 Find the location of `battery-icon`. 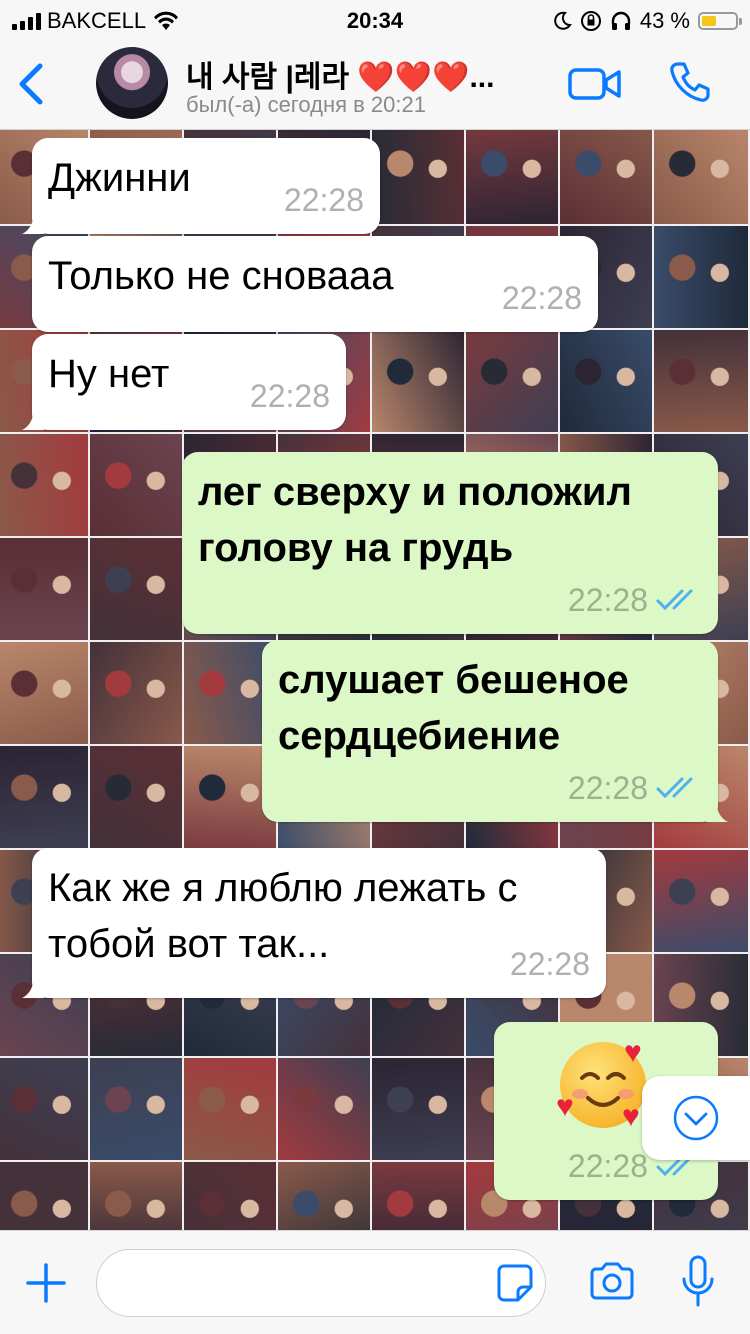

battery-icon is located at coordinates (720, 21).